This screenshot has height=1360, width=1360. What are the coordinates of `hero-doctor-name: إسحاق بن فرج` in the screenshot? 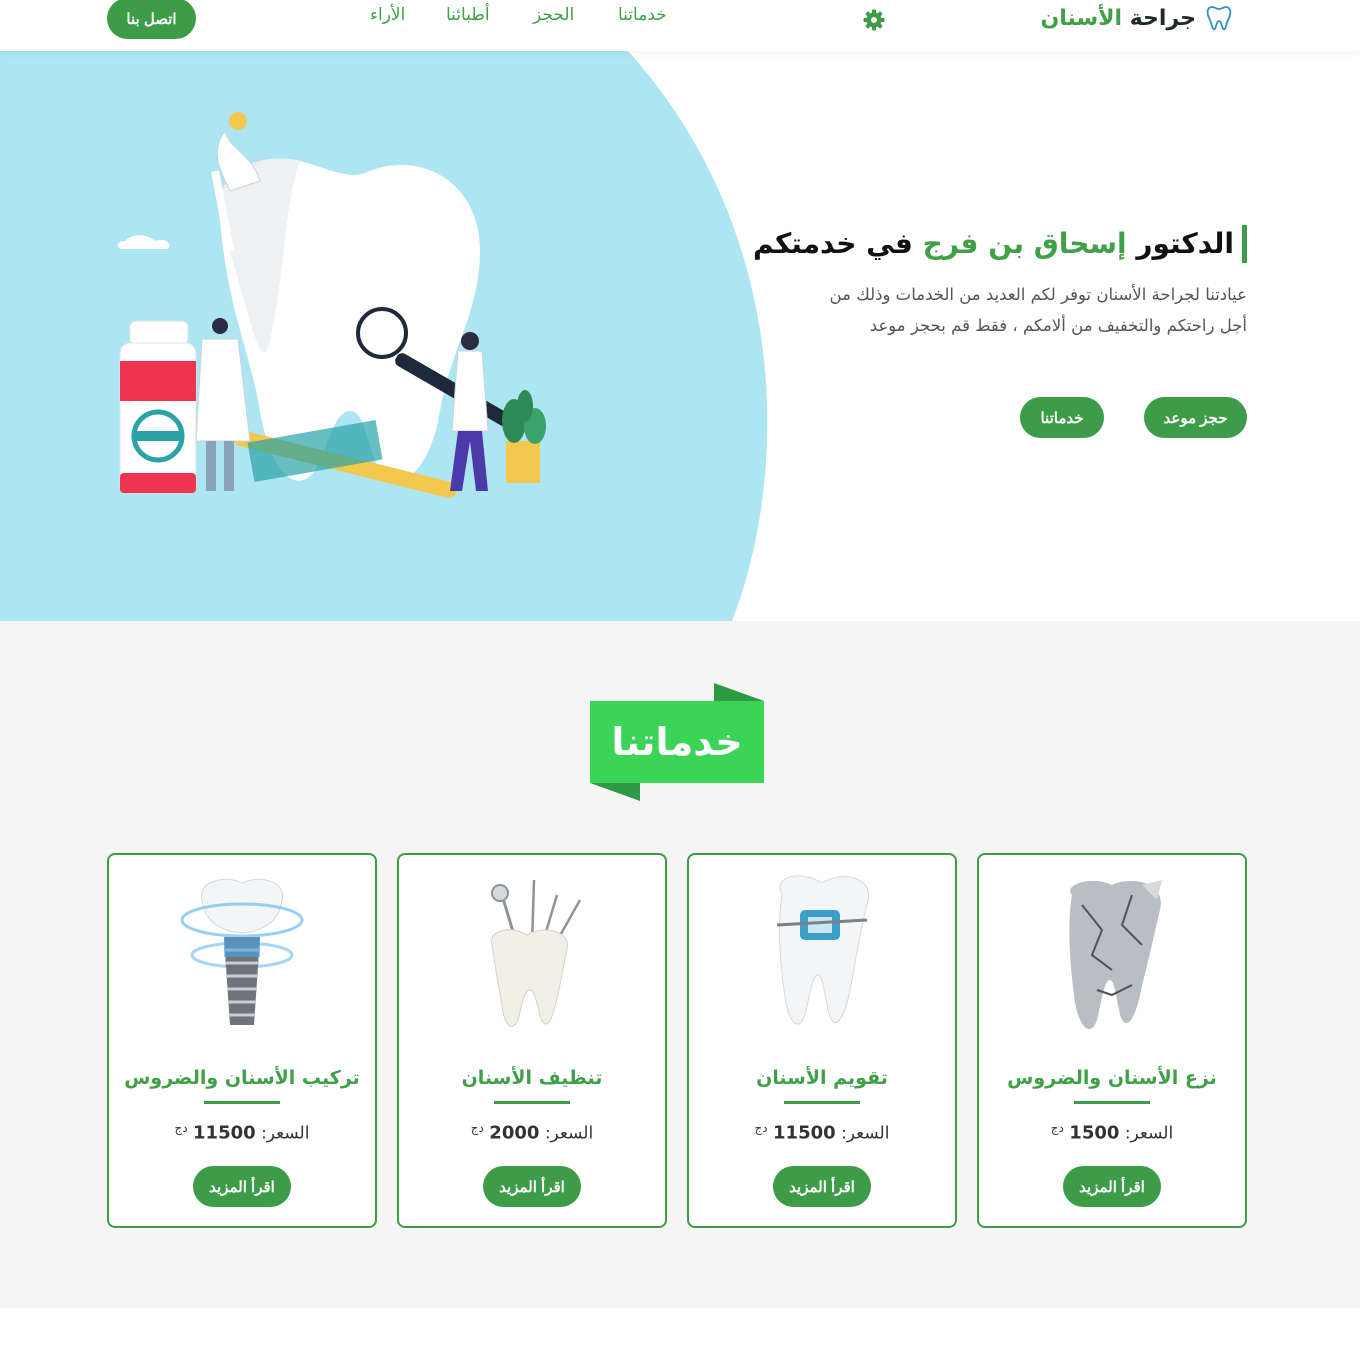 It's located at (1024, 243).